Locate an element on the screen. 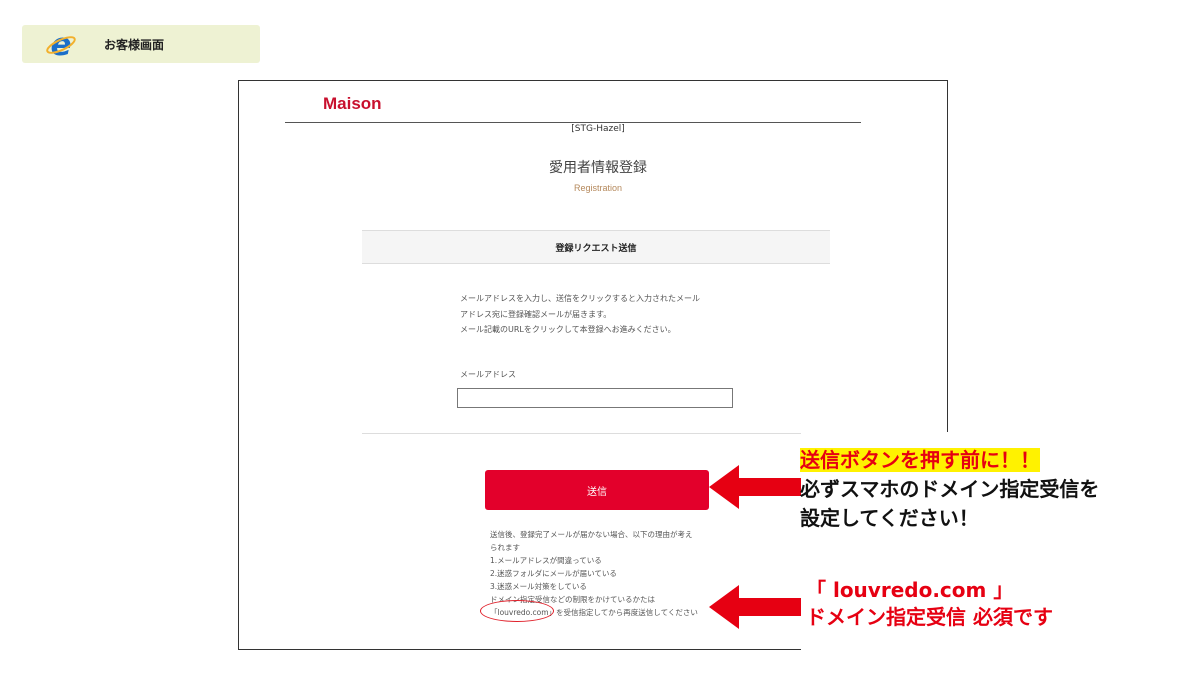 The height and width of the screenshot is (675, 1200). form-divider is located at coordinates (597, 433).